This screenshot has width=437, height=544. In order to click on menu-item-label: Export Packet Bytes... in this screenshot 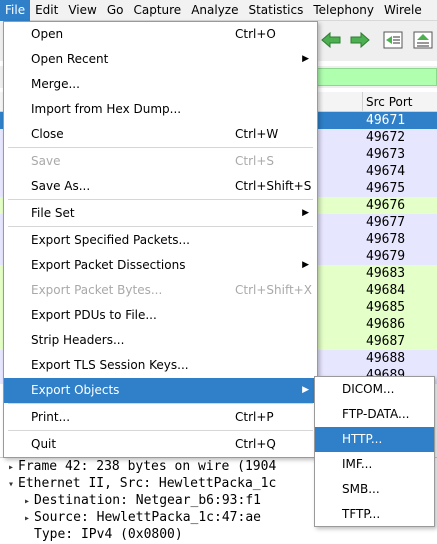, I will do `click(97, 290)`.